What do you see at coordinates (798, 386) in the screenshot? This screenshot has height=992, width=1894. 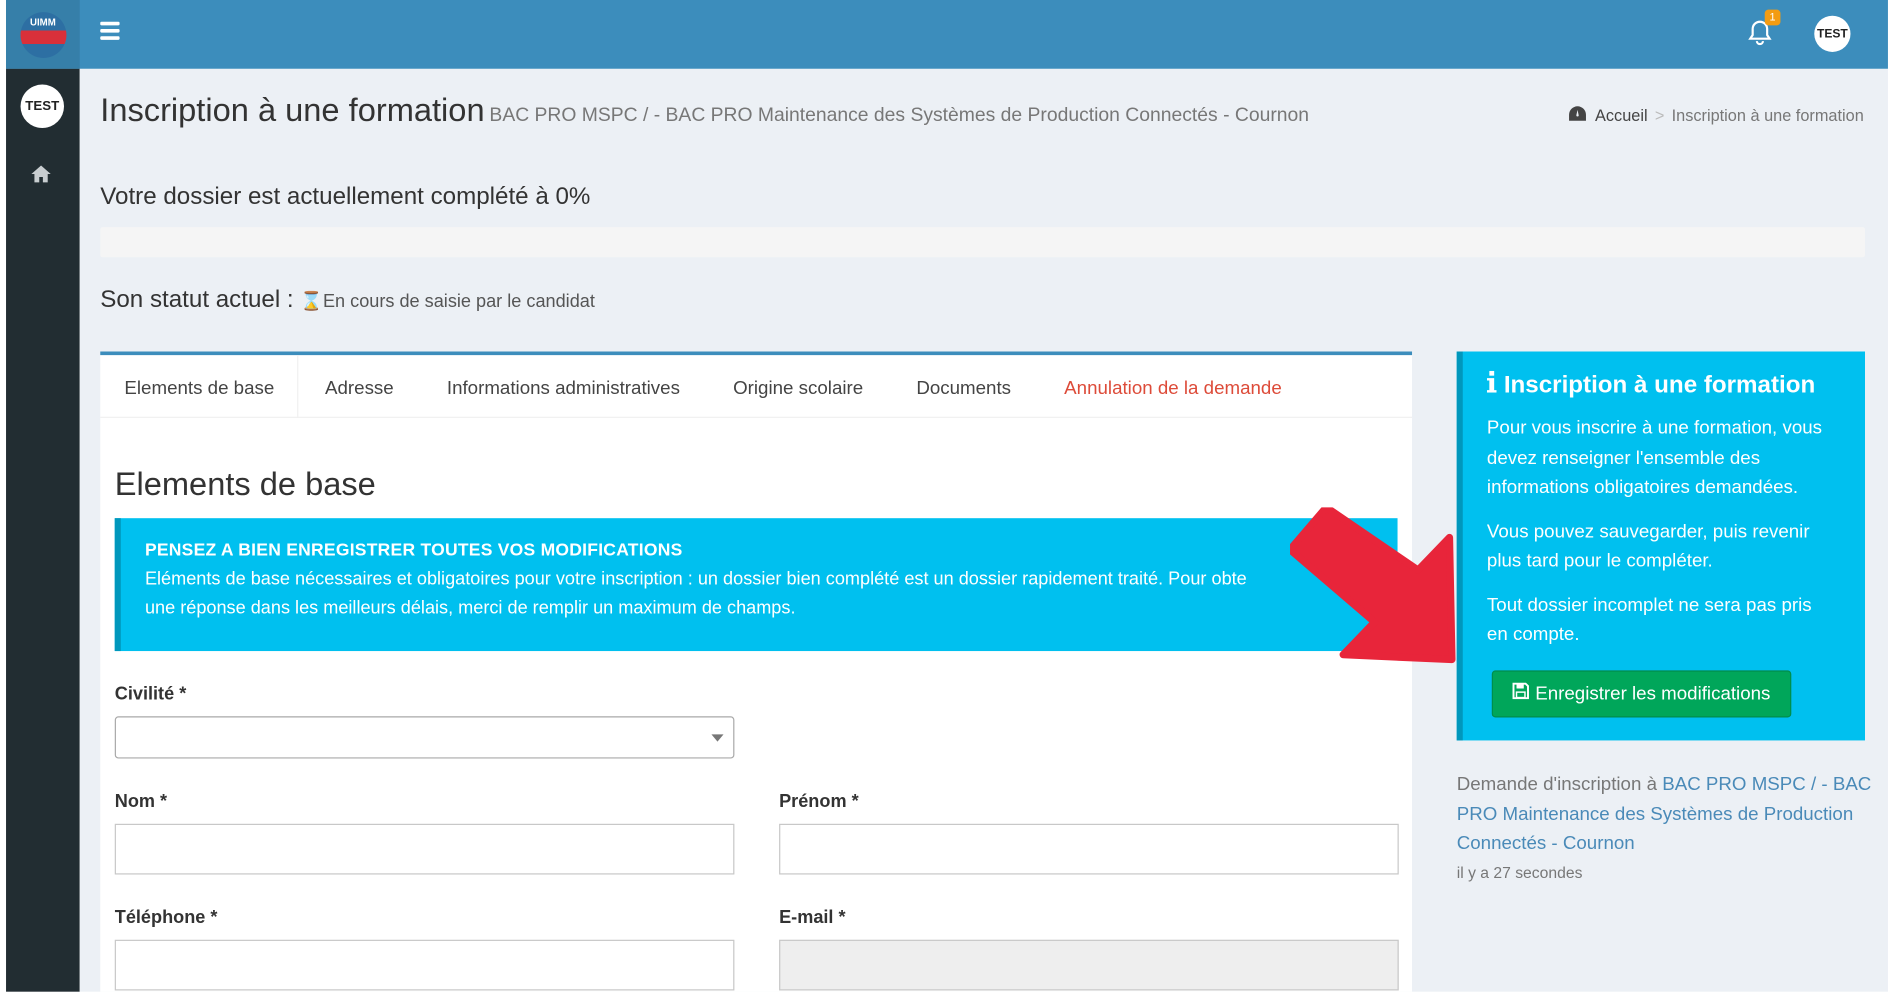 I see `tab-origine-scolaire: Origine scolaire` at bounding box center [798, 386].